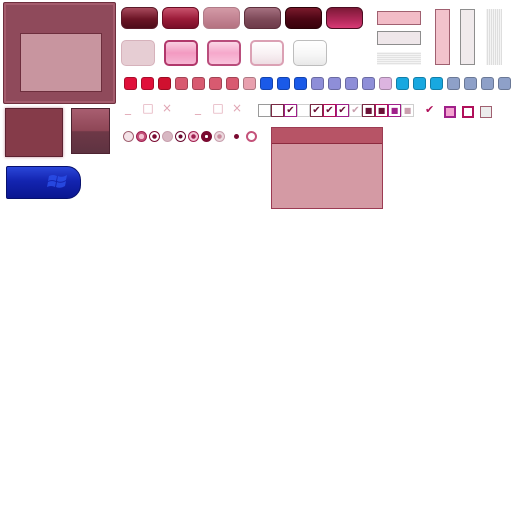 Image resolution: width=512 pixels, height=512 pixels. Describe the element at coordinates (355, 110) in the screenshot. I see `checkbox-checked-disabled: ✔` at that location.